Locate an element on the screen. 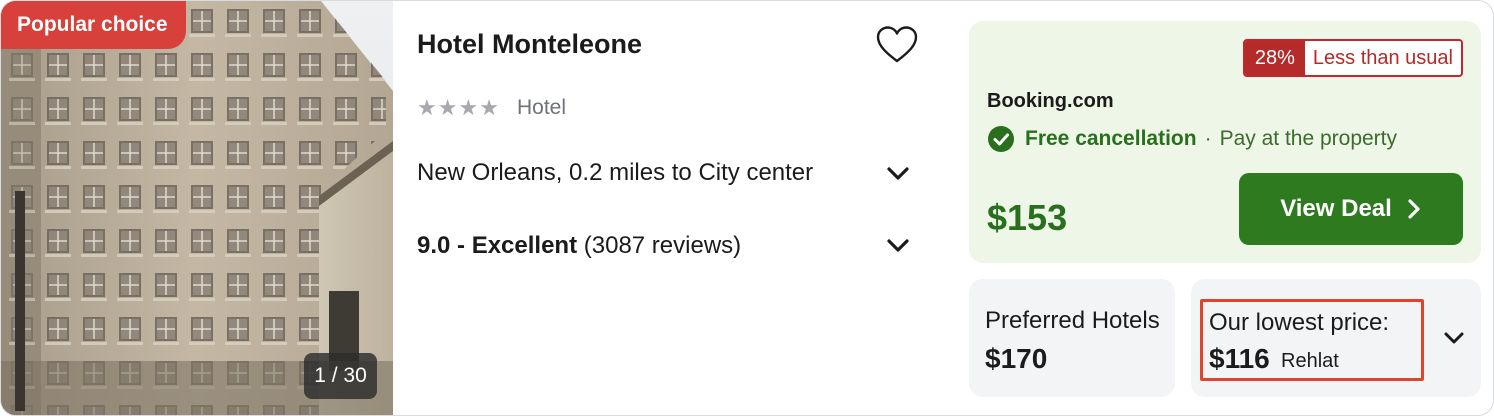 The width and height of the screenshot is (1494, 416). hotel-type: Hotel is located at coordinates (542, 107).